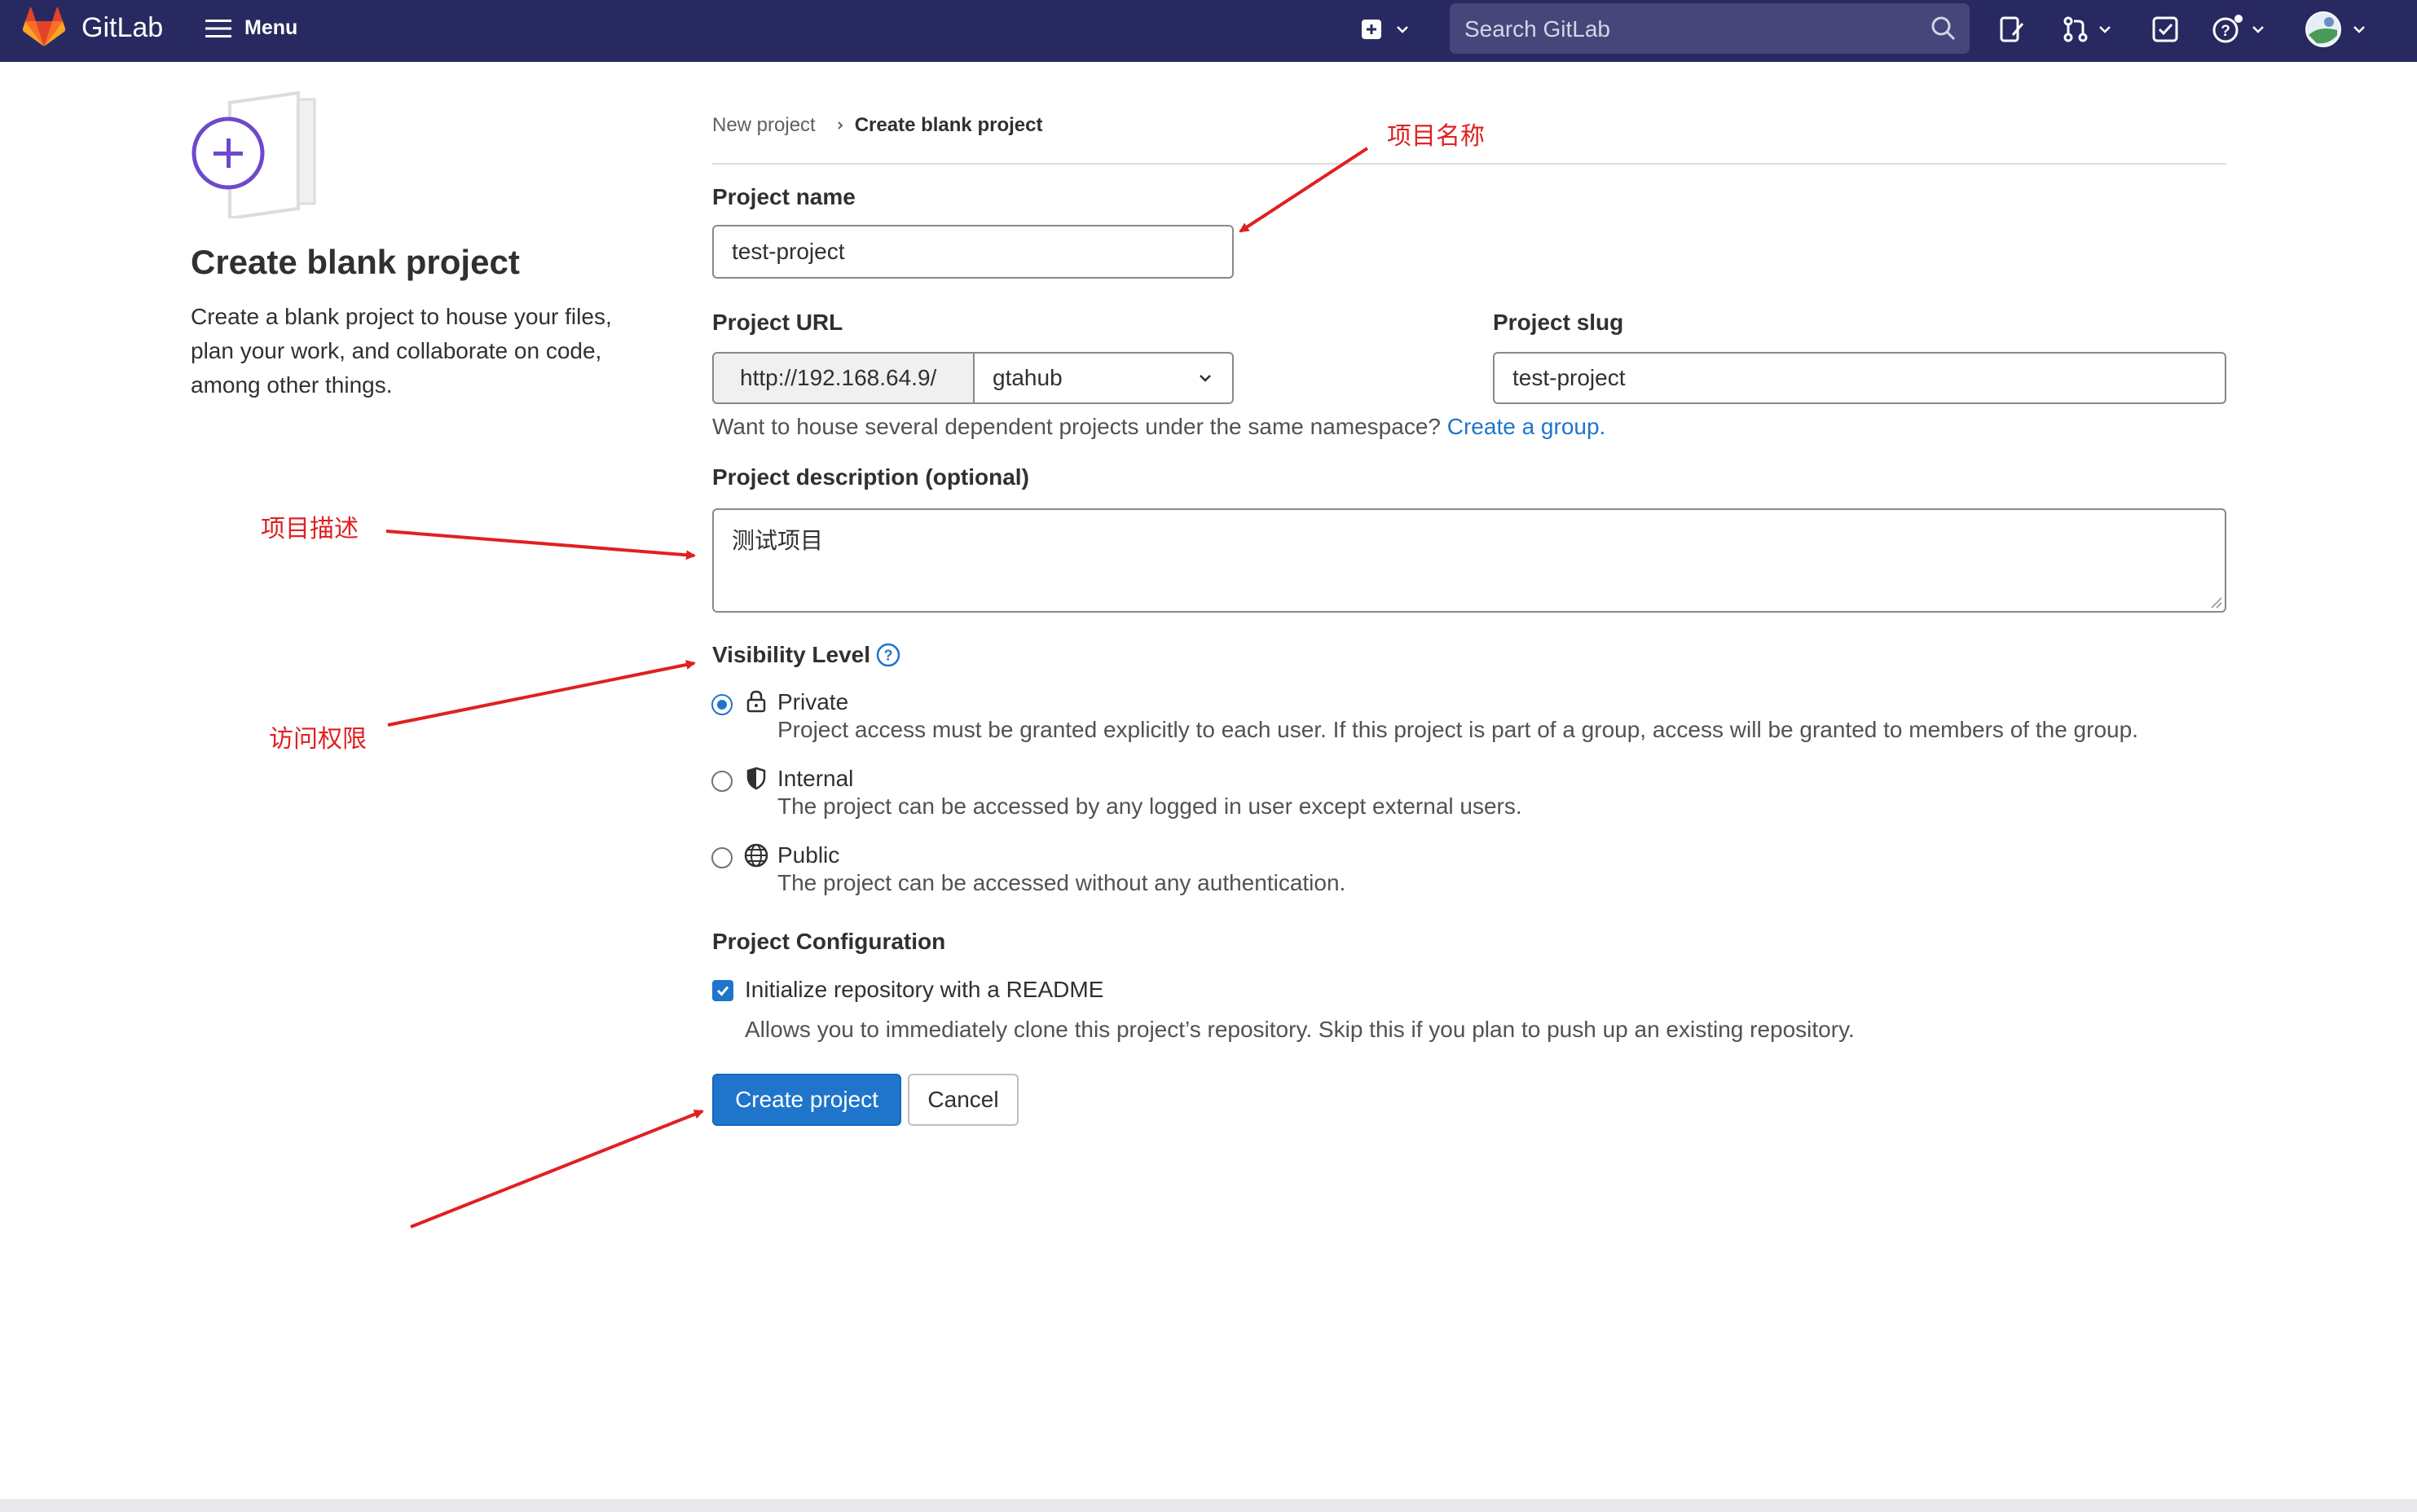  What do you see at coordinates (540, 545) in the screenshot?
I see `arrow-project-description` at bounding box center [540, 545].